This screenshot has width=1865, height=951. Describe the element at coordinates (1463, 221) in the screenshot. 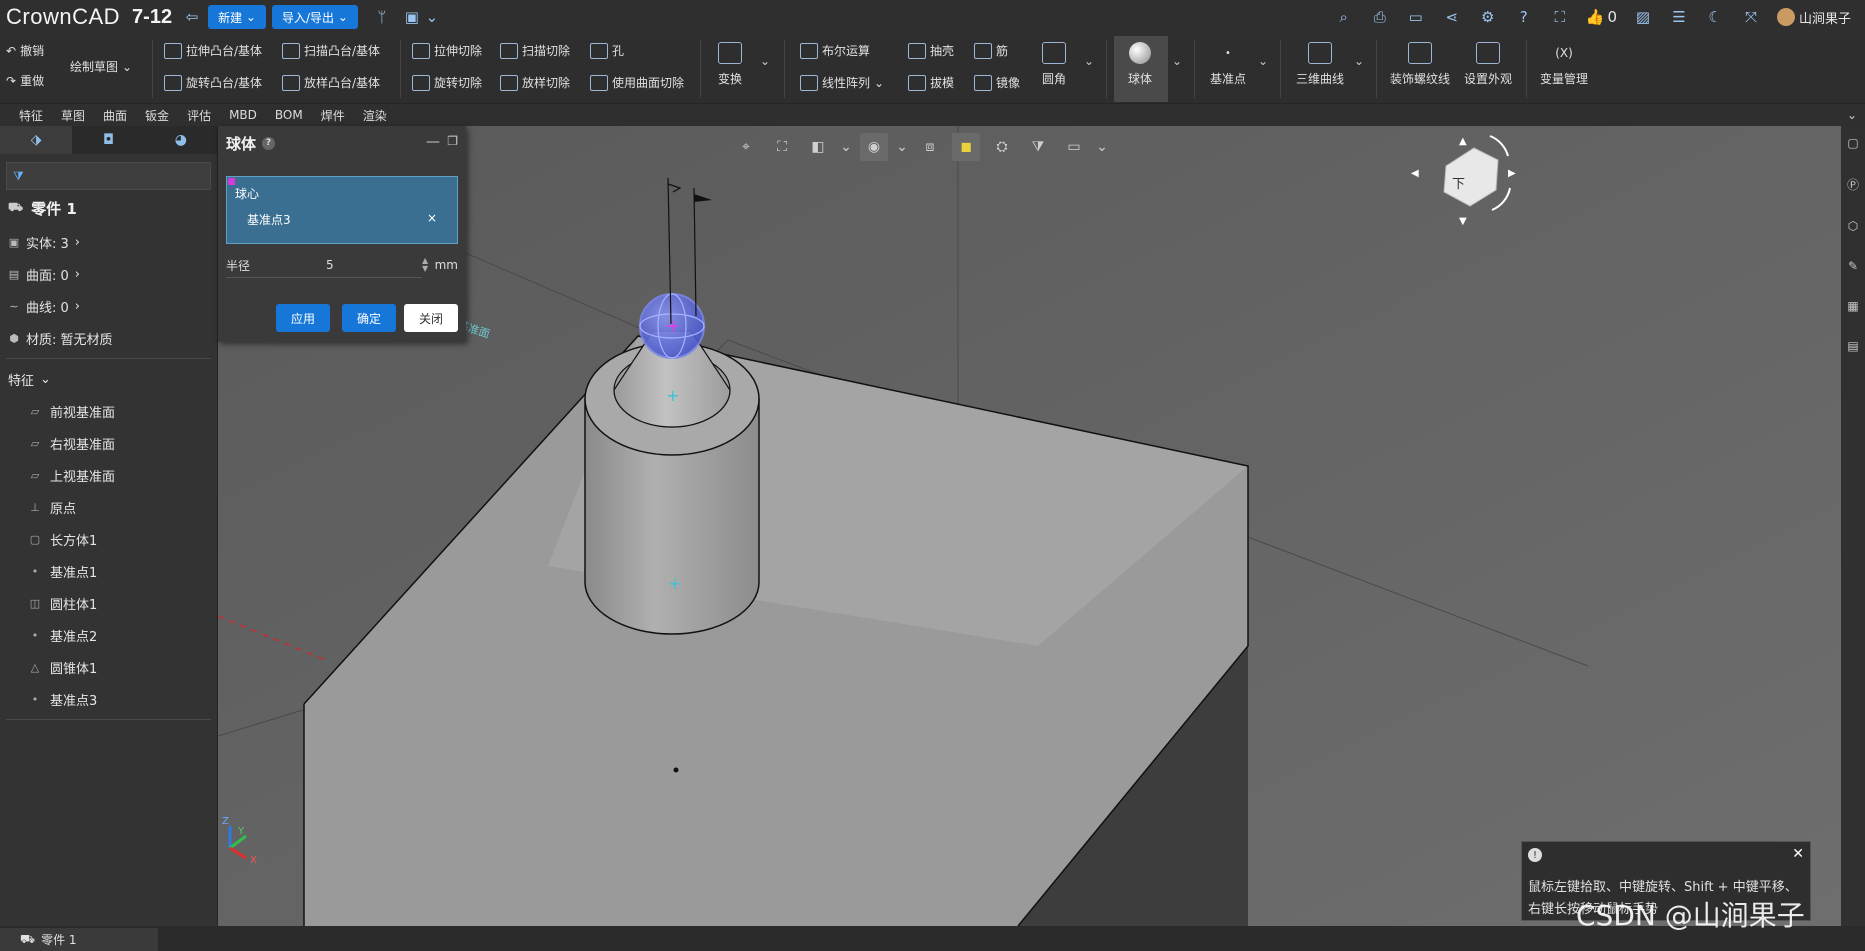

I see `nav-down-arrow: ▼` at that location.